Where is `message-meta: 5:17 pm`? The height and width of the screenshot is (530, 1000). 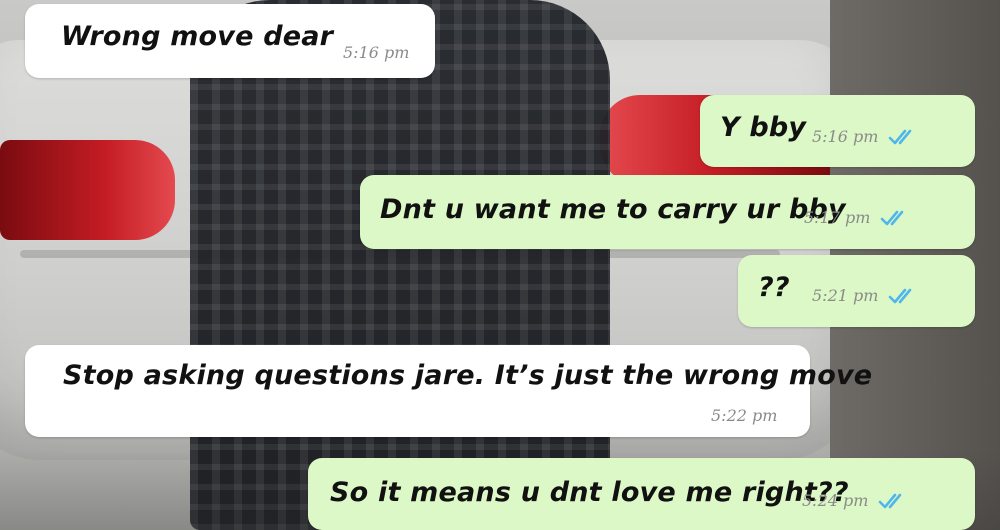 message-meta: 5:17 pm is located at coordinates (859, 218).